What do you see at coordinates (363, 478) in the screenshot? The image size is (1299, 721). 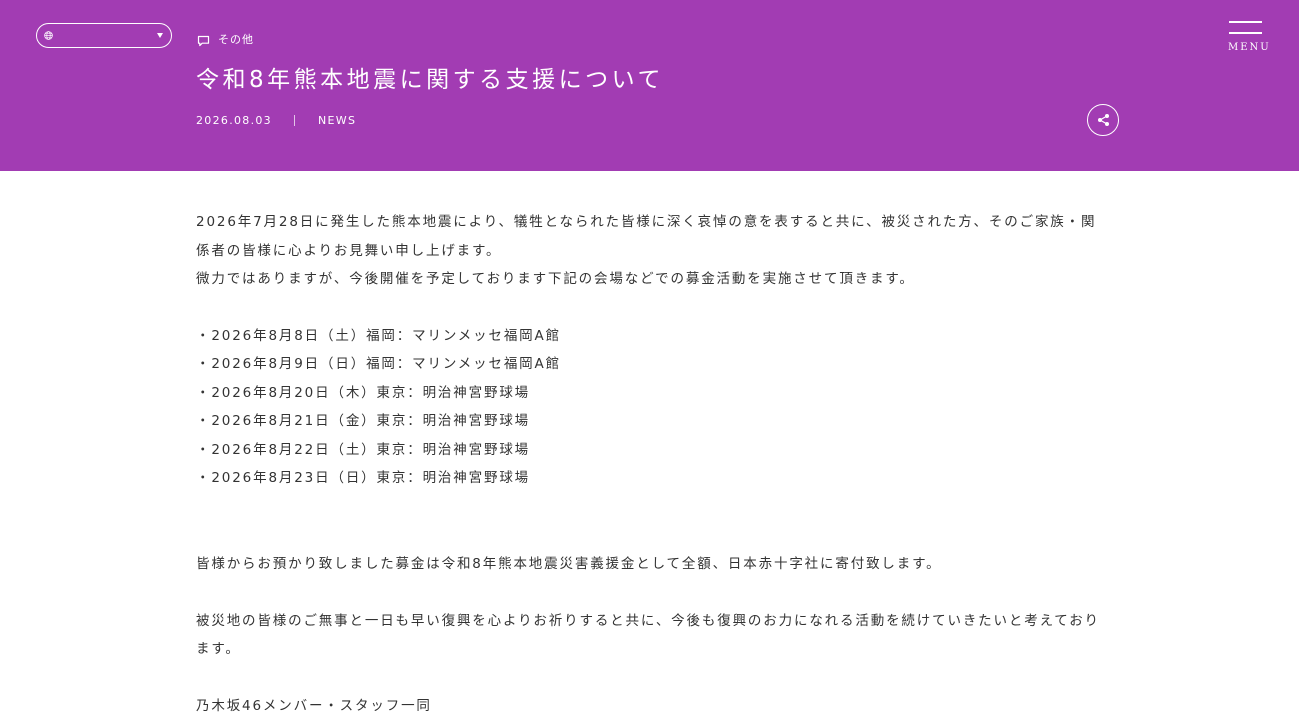 I see `list-item: ・2026年8月23日（日）東京：明治神宮野球場` at bounding box center [363, 478].